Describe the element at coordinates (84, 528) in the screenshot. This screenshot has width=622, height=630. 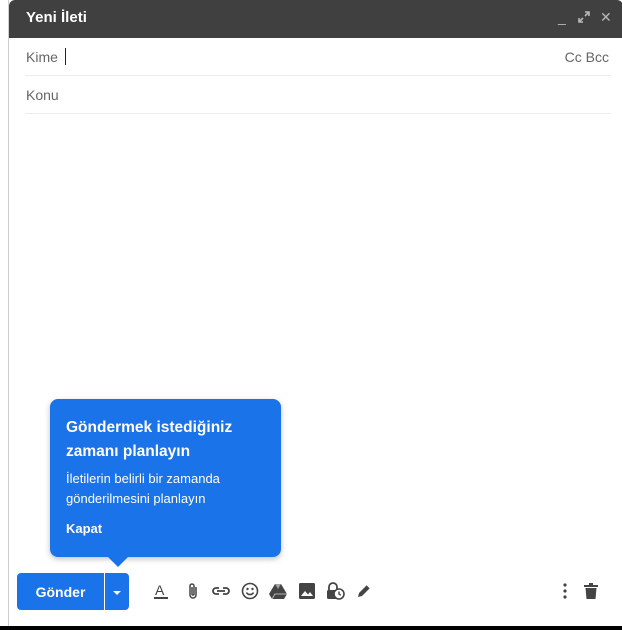
I see `tooltip-close-button: Kapat` at that location.